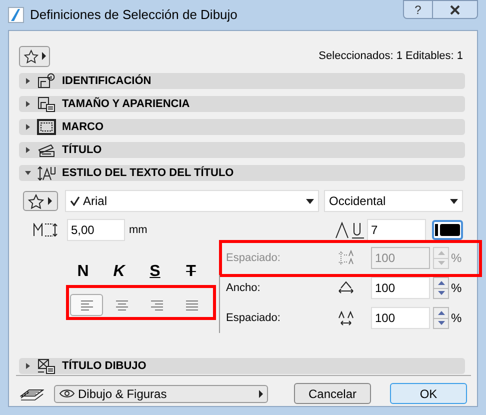  Describe the element at coordinates (134, 15) in the screenshot. I see `window-title: Definiciones de Selección de Dibujo` at that location.